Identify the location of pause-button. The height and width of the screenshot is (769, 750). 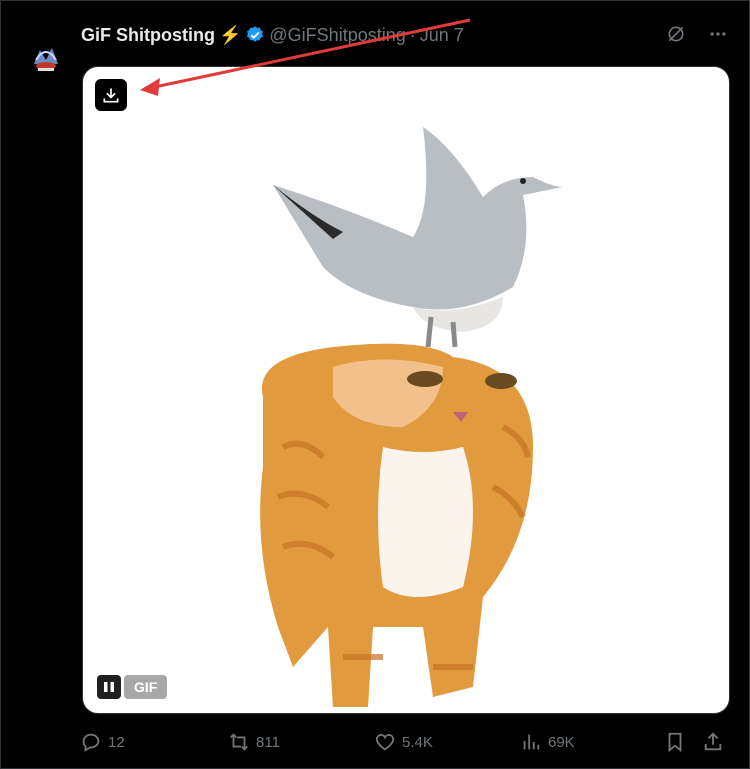
(109, 687).